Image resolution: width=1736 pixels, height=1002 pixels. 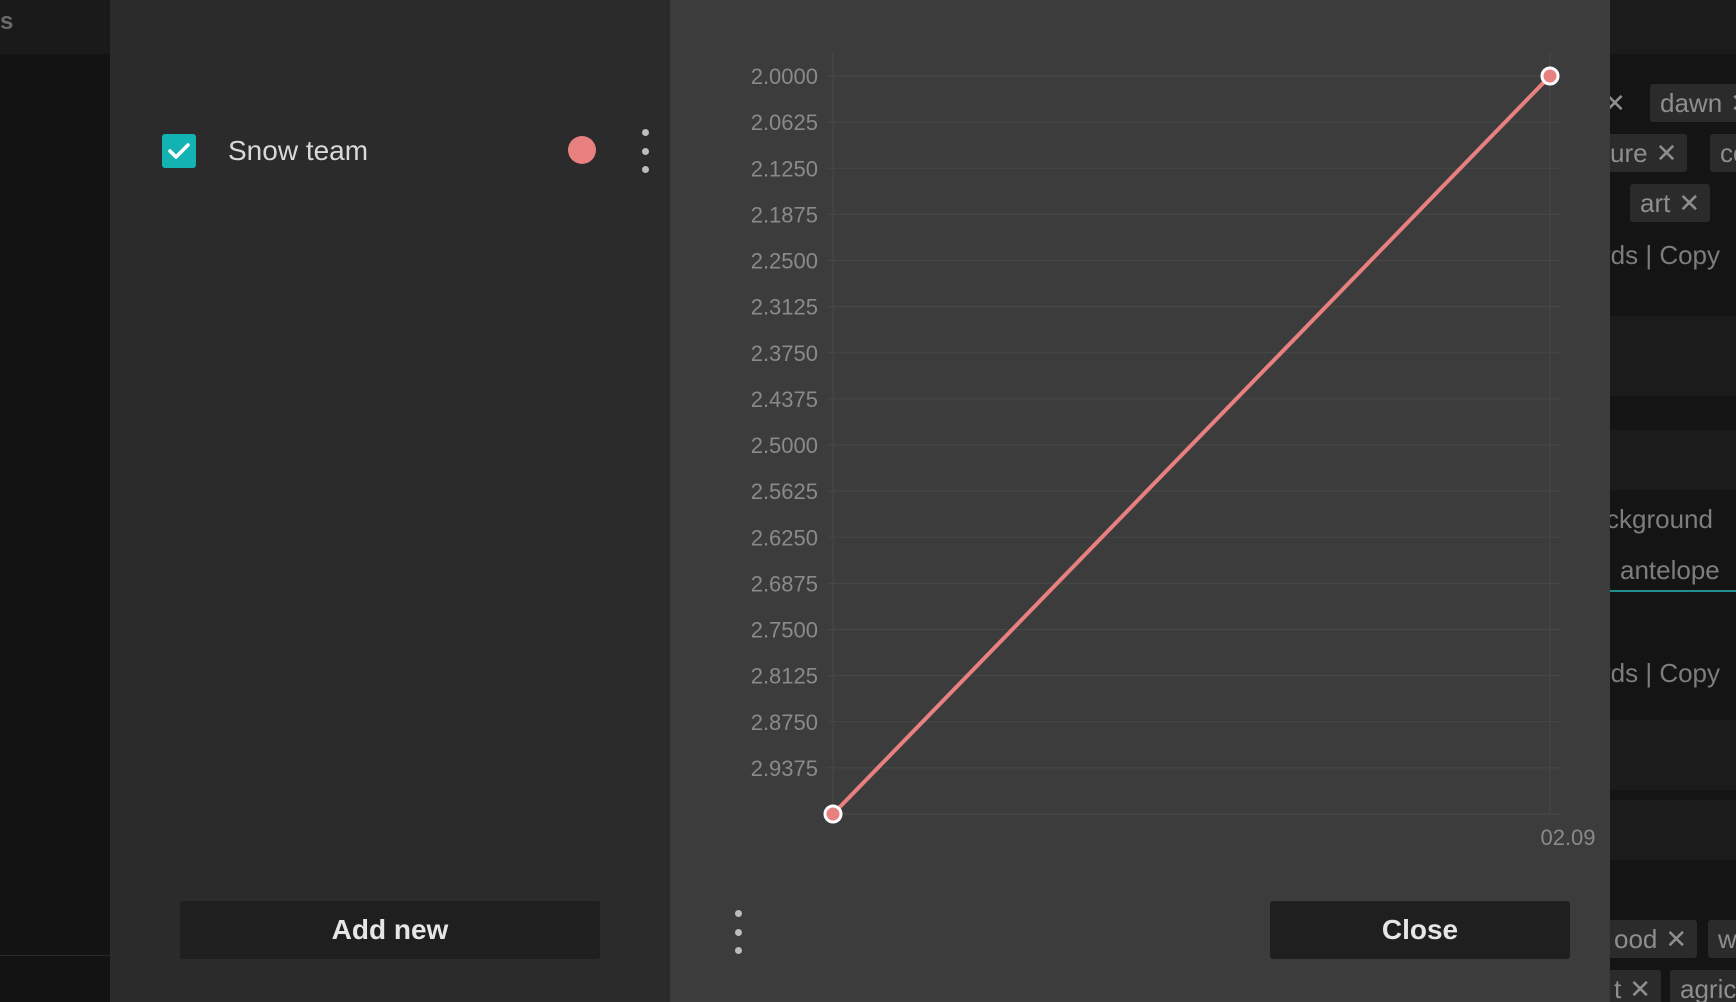 I want to click on background-tag: co, so click(x=1723, y=153).